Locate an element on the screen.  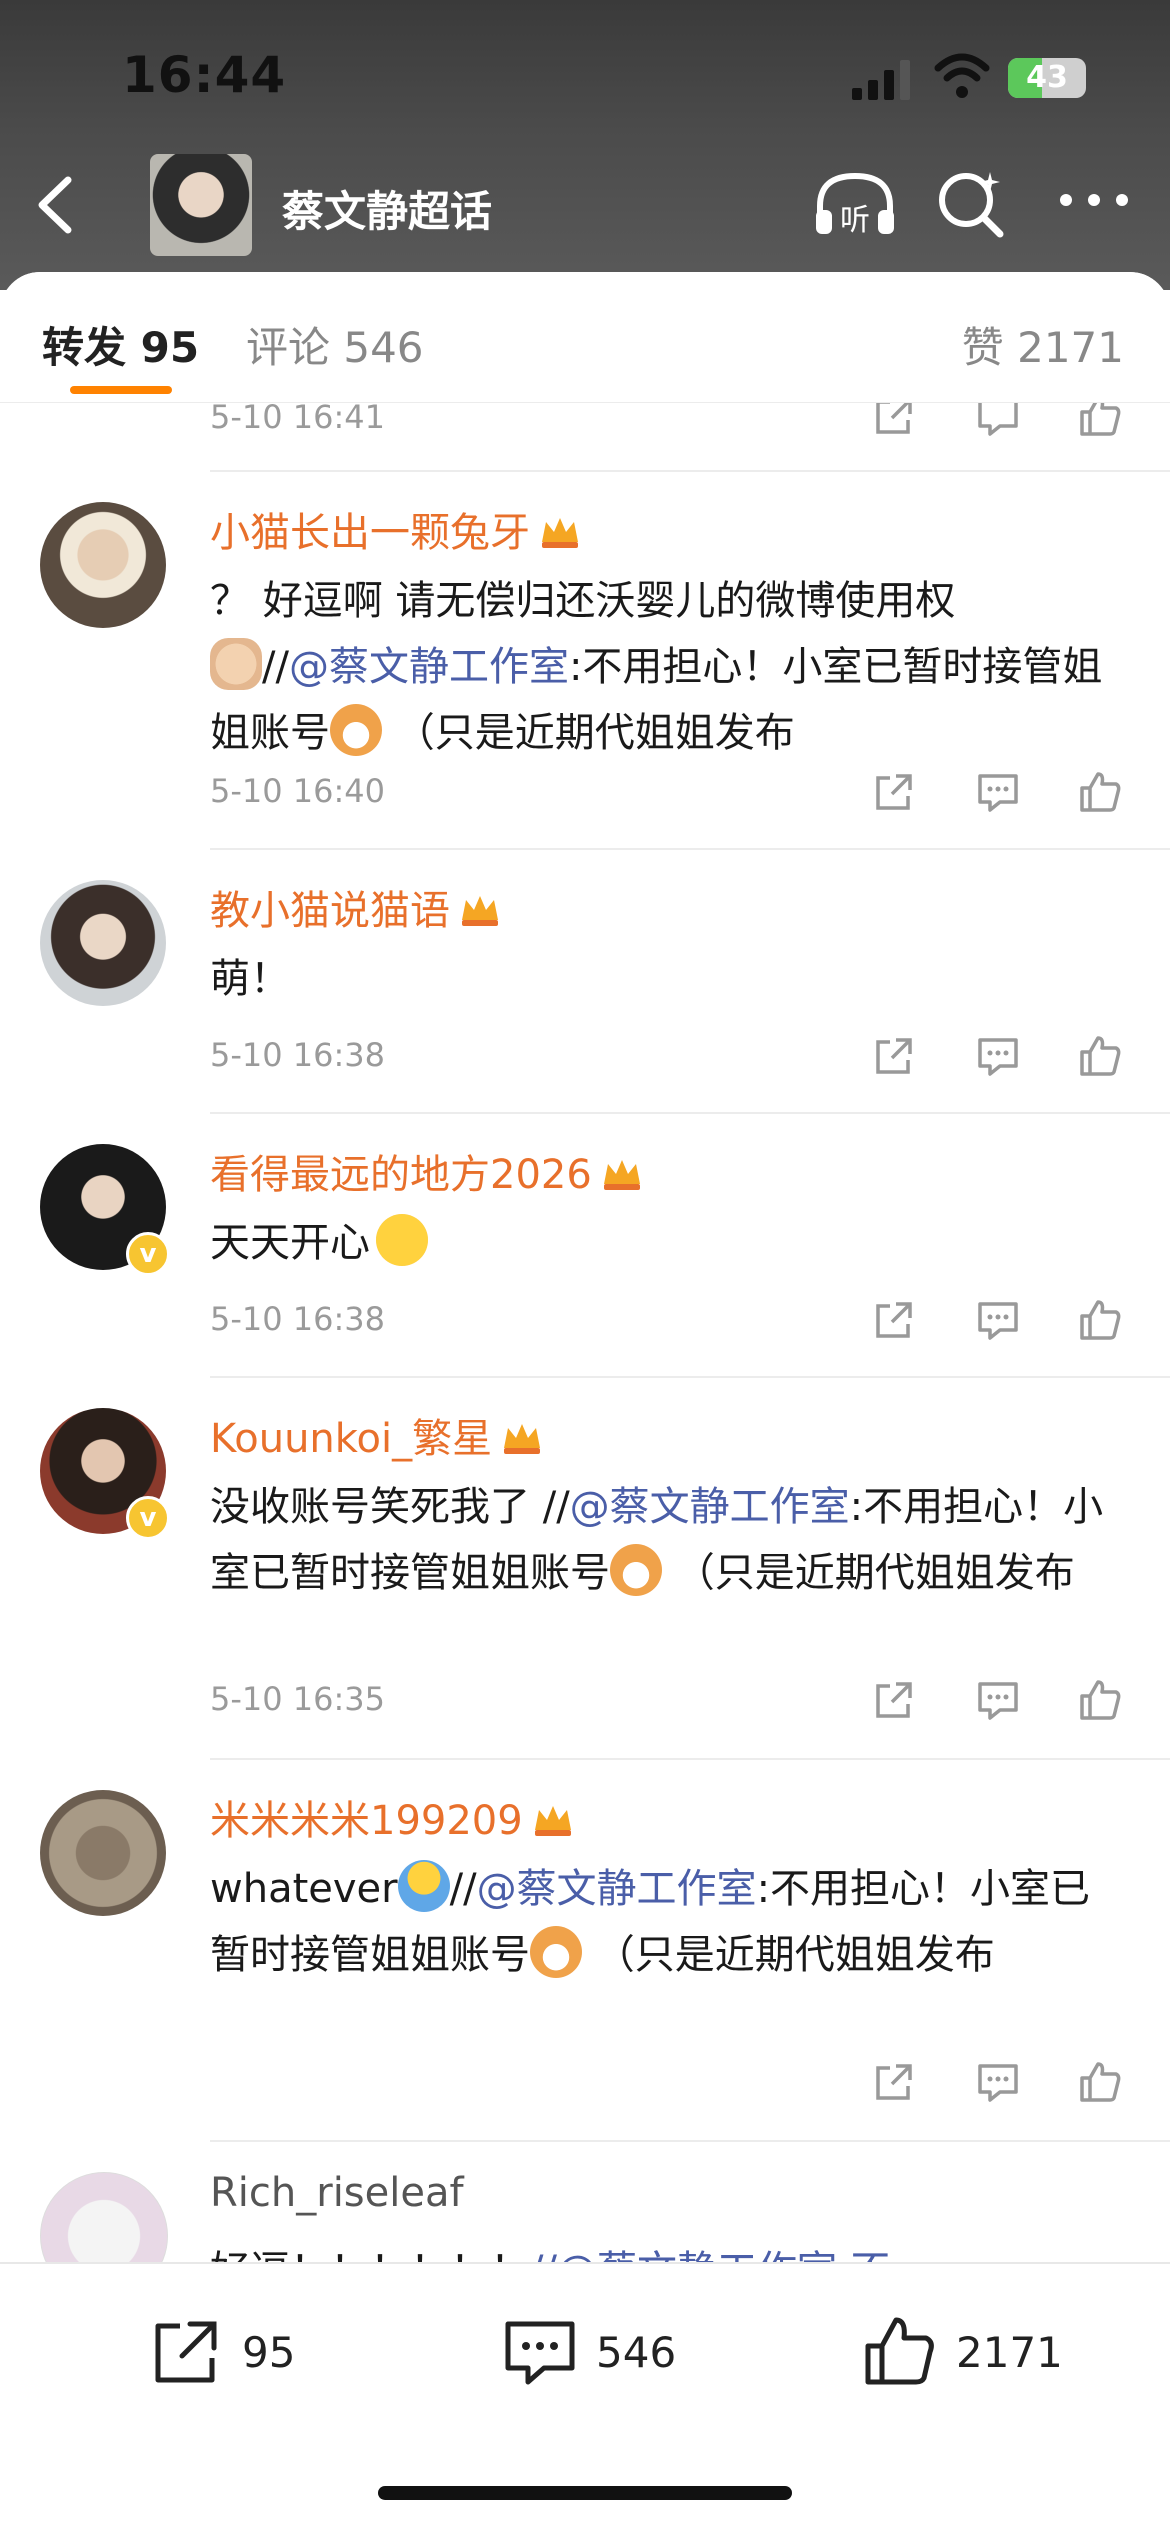
username: Rich_riseleaf is located at coordinates (337, 2193).